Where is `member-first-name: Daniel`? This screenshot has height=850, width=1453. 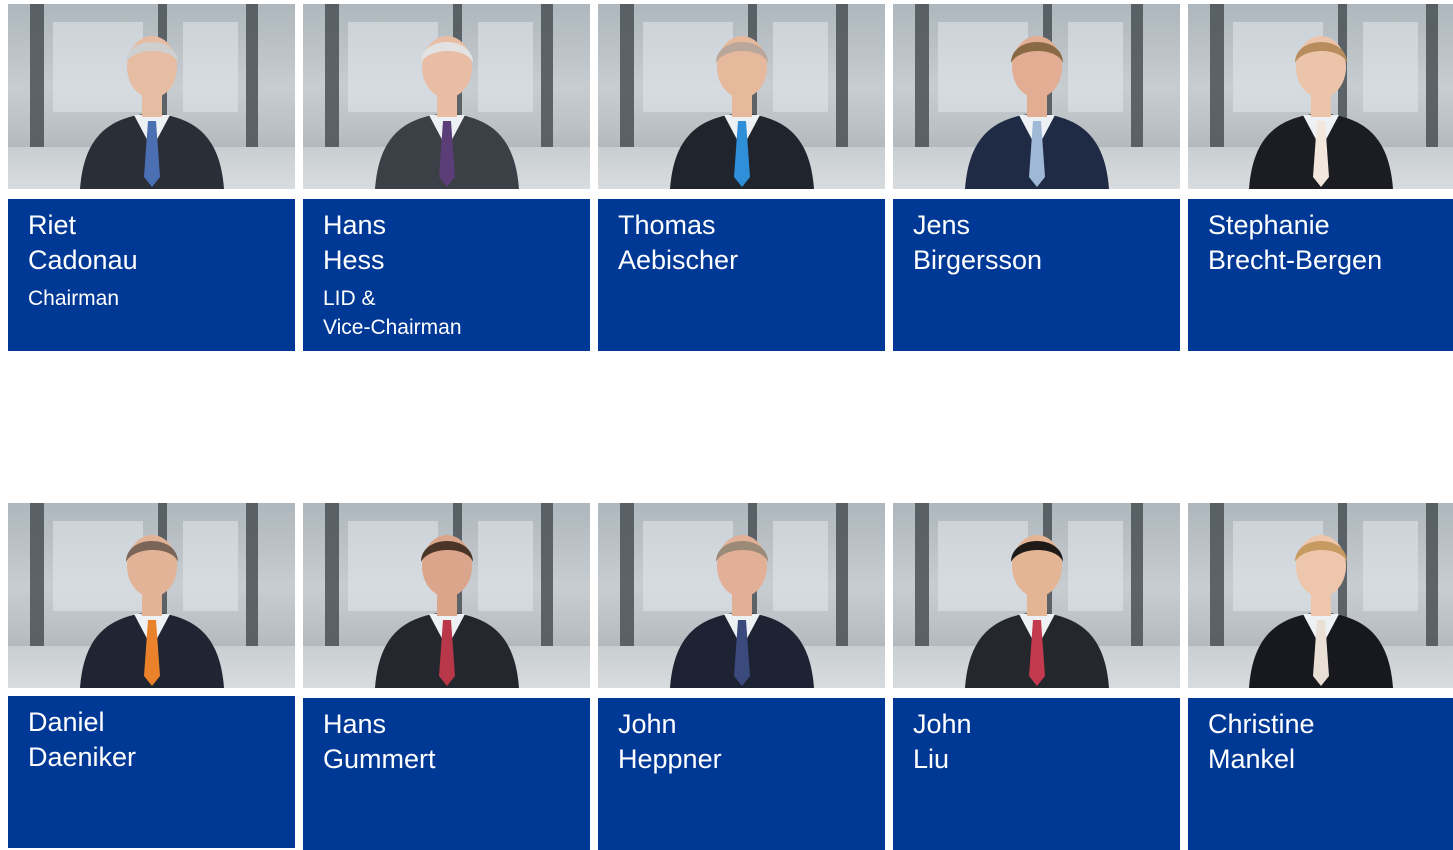 member-first-name: Daniel is located at coordinates (66, 722).